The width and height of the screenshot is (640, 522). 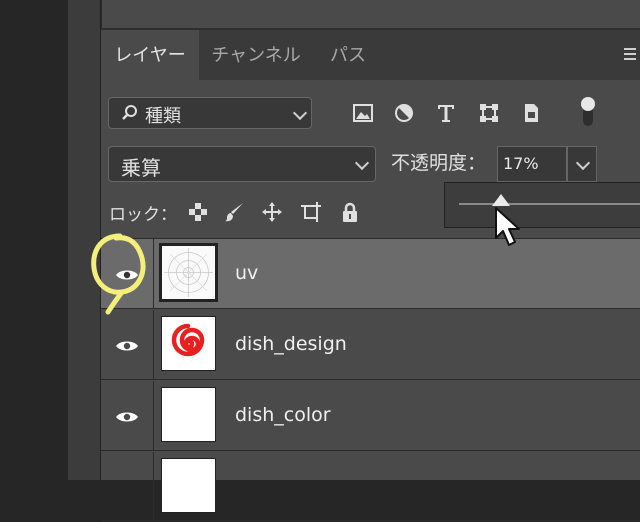 I want to click on type-filter-icon, so click(x=446, y=113).